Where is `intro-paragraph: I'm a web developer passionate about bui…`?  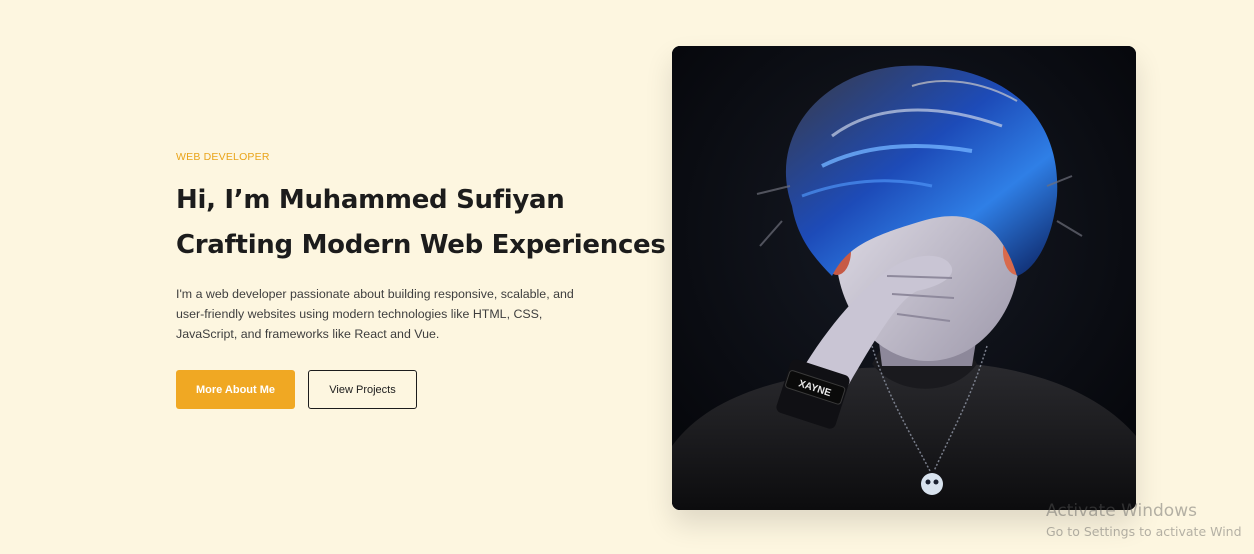
intro-paragraph: I'm a web developer passionate about bui… is located at coordinates (375, 314).